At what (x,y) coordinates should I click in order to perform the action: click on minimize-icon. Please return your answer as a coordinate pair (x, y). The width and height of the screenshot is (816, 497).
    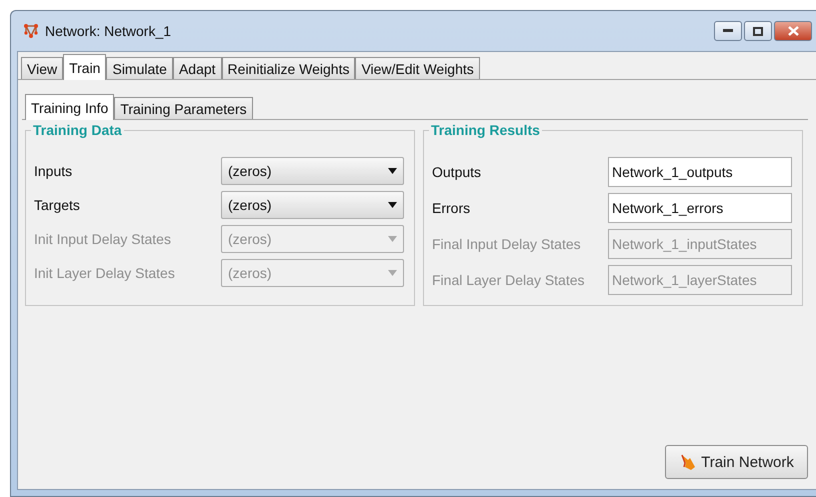
    Looking at the image, I should click on (728, 31).